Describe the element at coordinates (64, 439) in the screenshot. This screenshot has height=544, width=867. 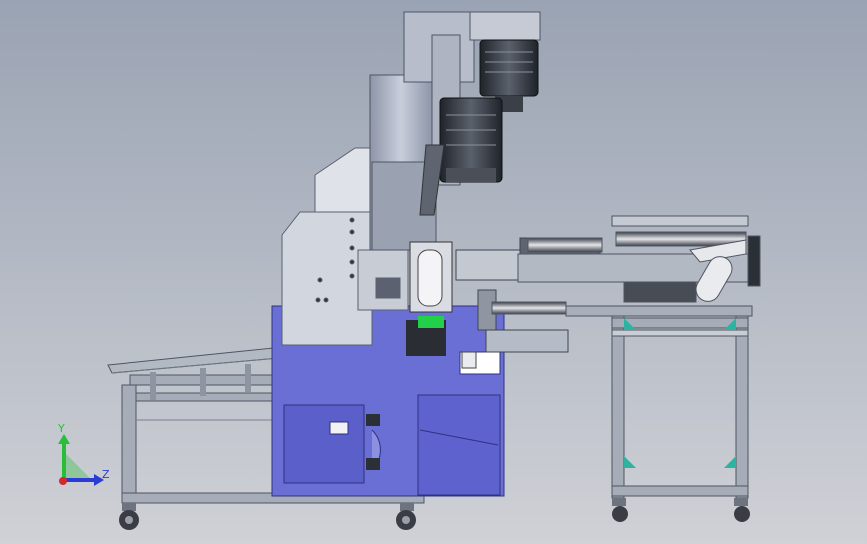
I see `y-axis-arrowhead` at that location.